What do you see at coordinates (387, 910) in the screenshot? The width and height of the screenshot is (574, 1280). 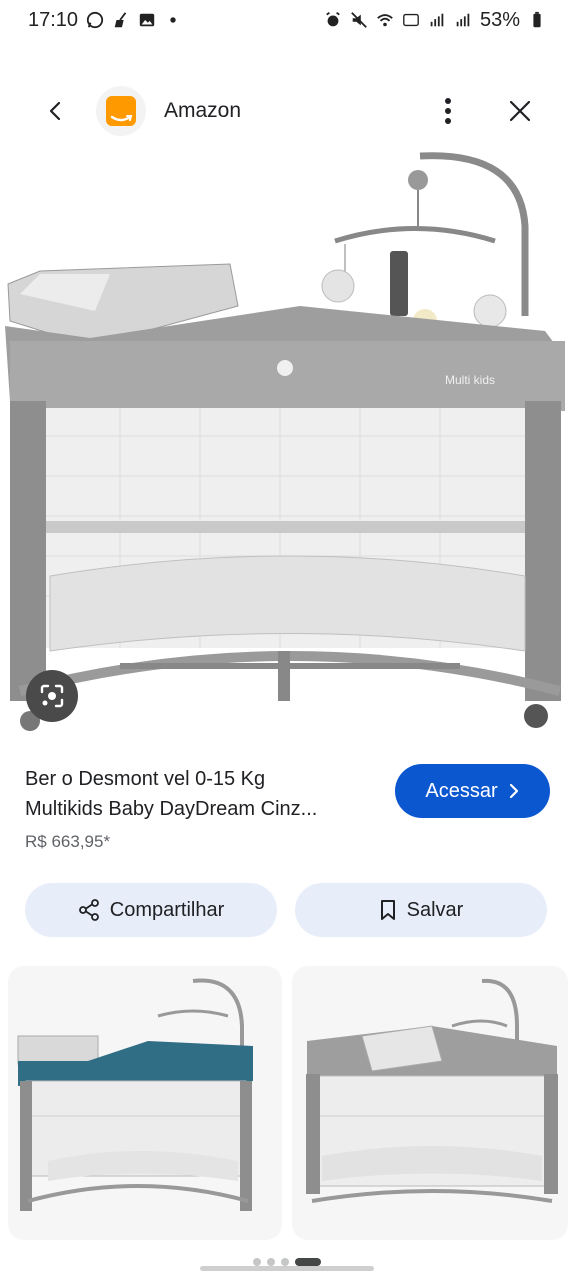 I see `bookmark-icon` at bounding box center [387, 910].